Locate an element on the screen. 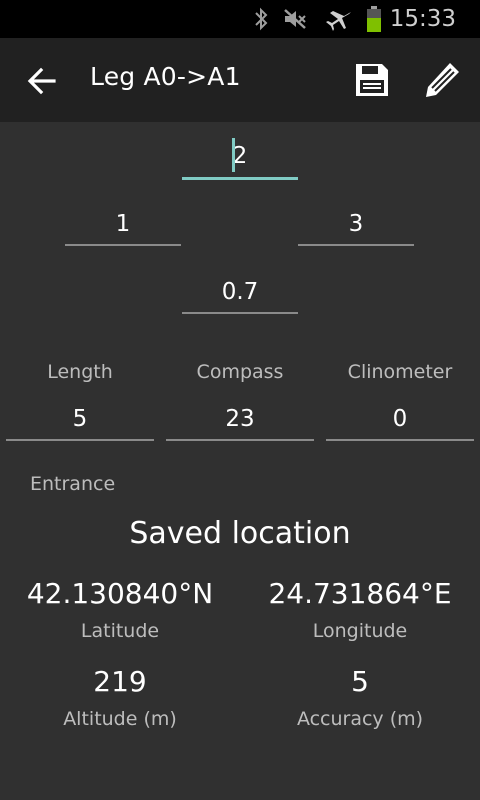 The image size is (480, 800). page-title: Leg A0->A1 is located at coordinates (165, 76).